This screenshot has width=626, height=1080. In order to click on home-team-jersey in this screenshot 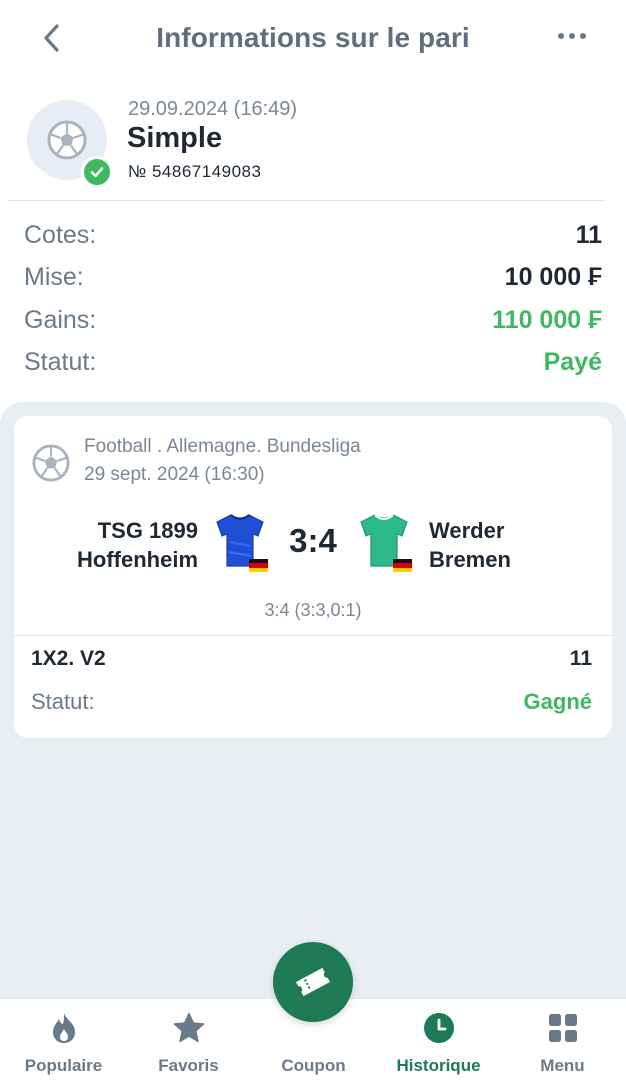, I will do `click(242, 542)`.